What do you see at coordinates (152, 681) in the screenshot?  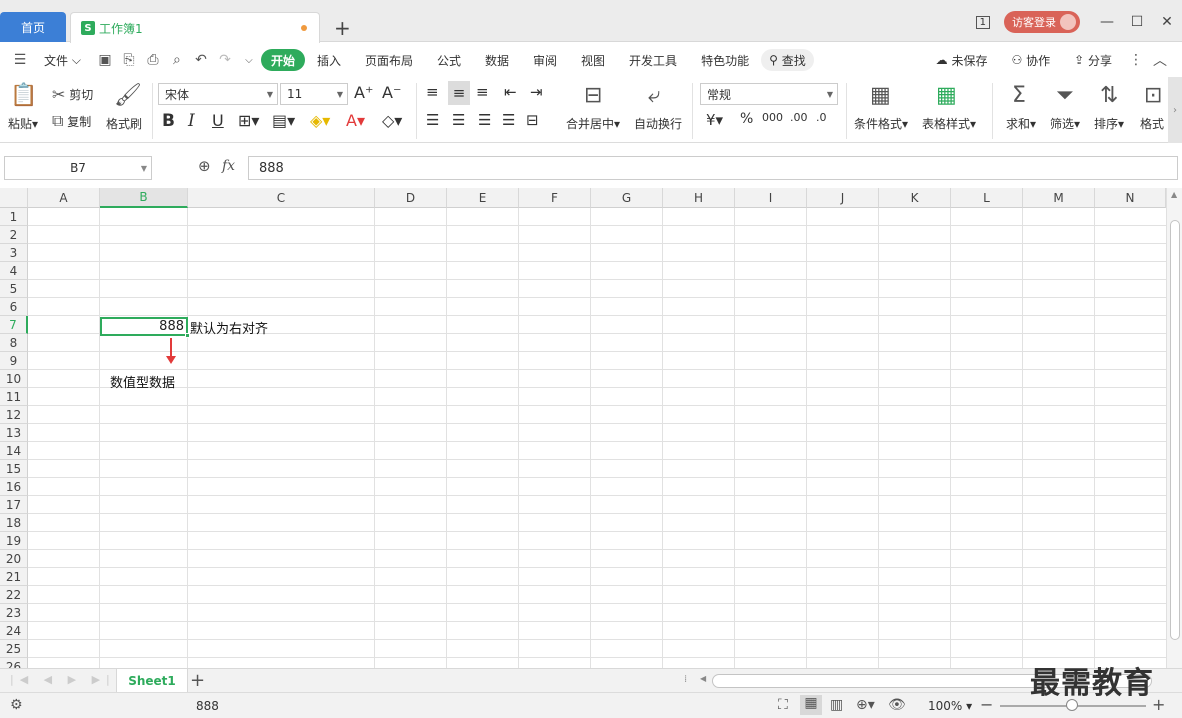 I see `sheet-tab-sheet1: Sheet1` at bounding box center [152, 681].